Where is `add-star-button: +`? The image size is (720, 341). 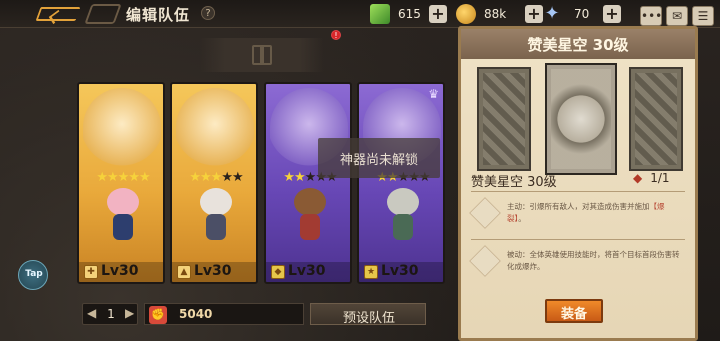
add-star-button: + is located at coordinates (612, 14).